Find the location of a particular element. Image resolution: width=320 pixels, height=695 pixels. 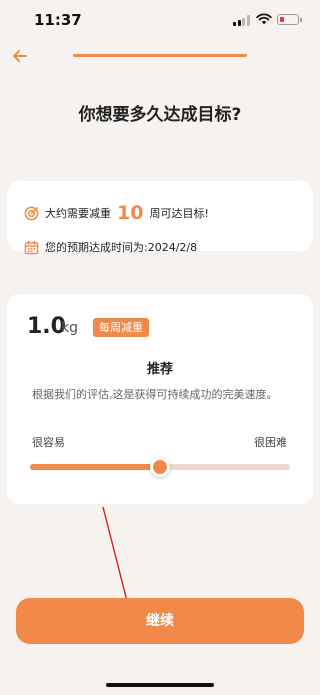

estimate-suffix: 周可达目标! is located at coordinates (179, 213).